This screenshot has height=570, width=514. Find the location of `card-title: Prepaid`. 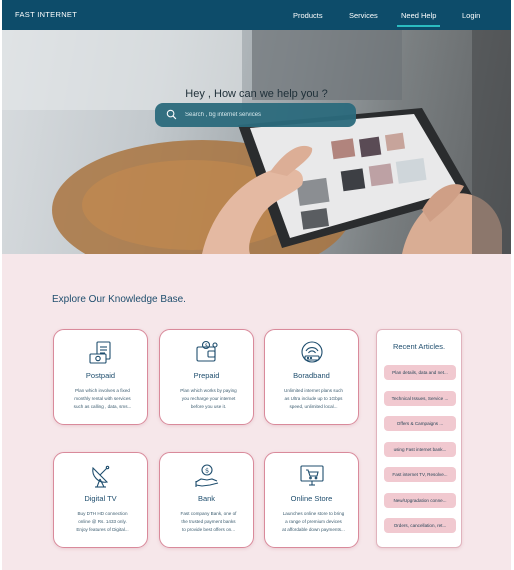

card-title: Prepaid is located at coordinates (206, 375).